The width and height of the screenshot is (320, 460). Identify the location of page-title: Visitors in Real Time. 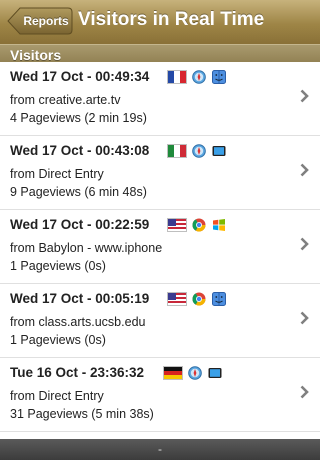
(171, 19).